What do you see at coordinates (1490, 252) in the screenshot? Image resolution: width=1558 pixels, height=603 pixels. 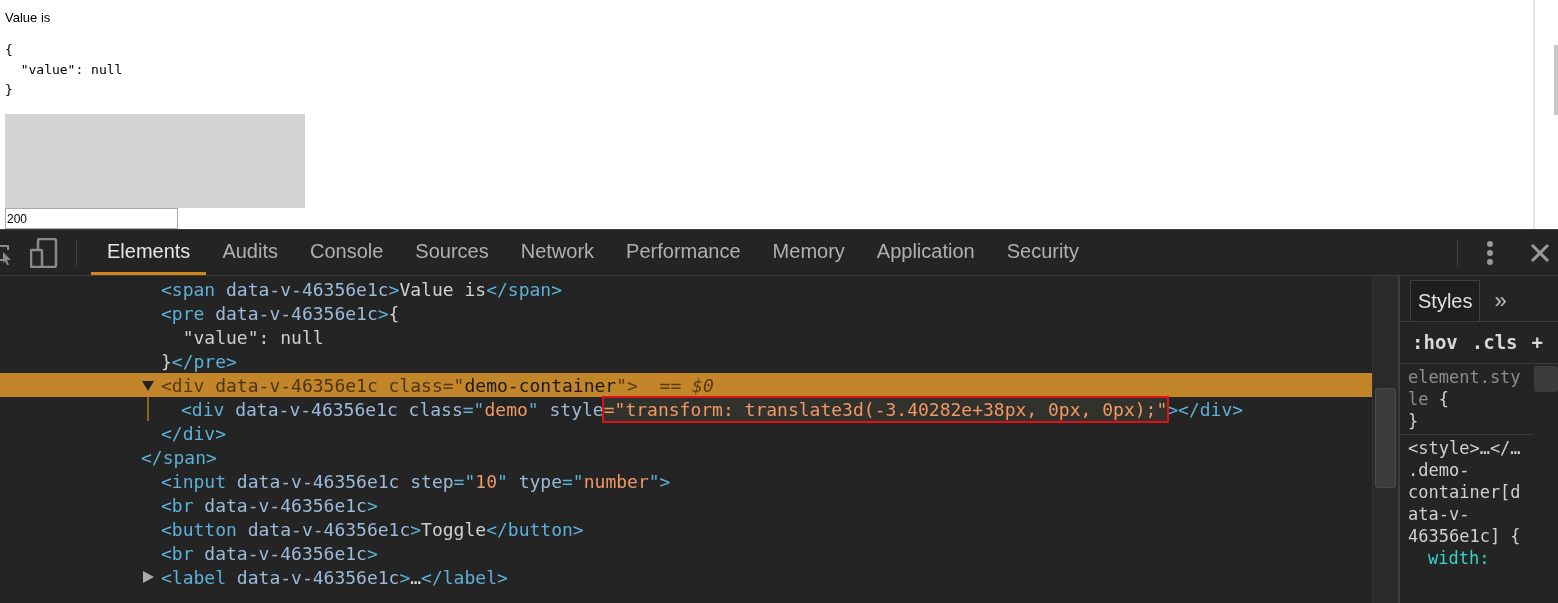 I see `more-options-icon` at bounding box center [1490, 252].